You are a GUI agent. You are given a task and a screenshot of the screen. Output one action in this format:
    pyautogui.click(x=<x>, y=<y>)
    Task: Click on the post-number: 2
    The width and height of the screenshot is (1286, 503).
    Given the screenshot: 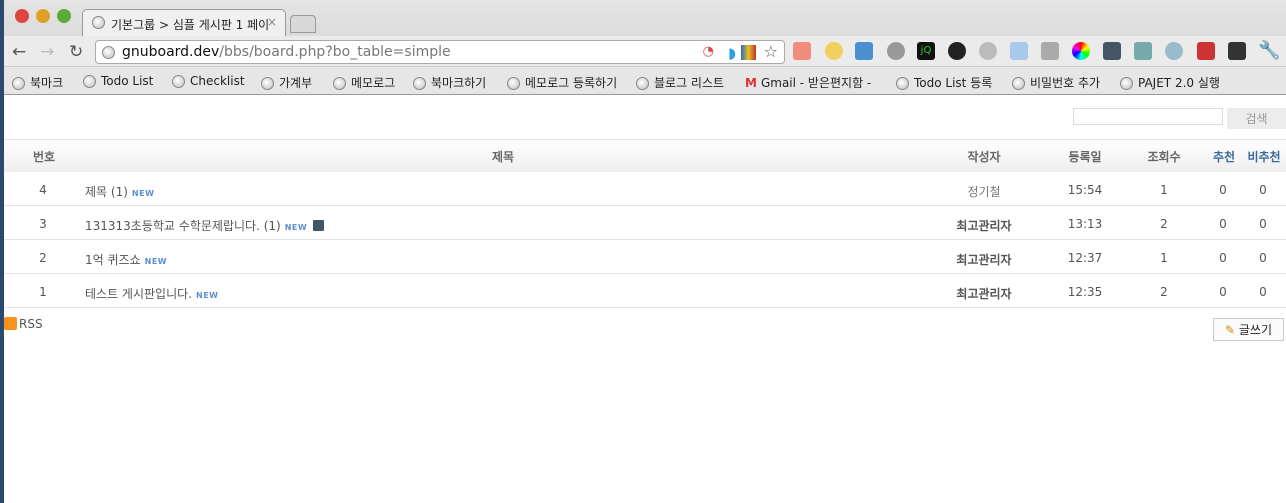 What is the action you would take?
    pyautogui.click(x=43, y=258)
    